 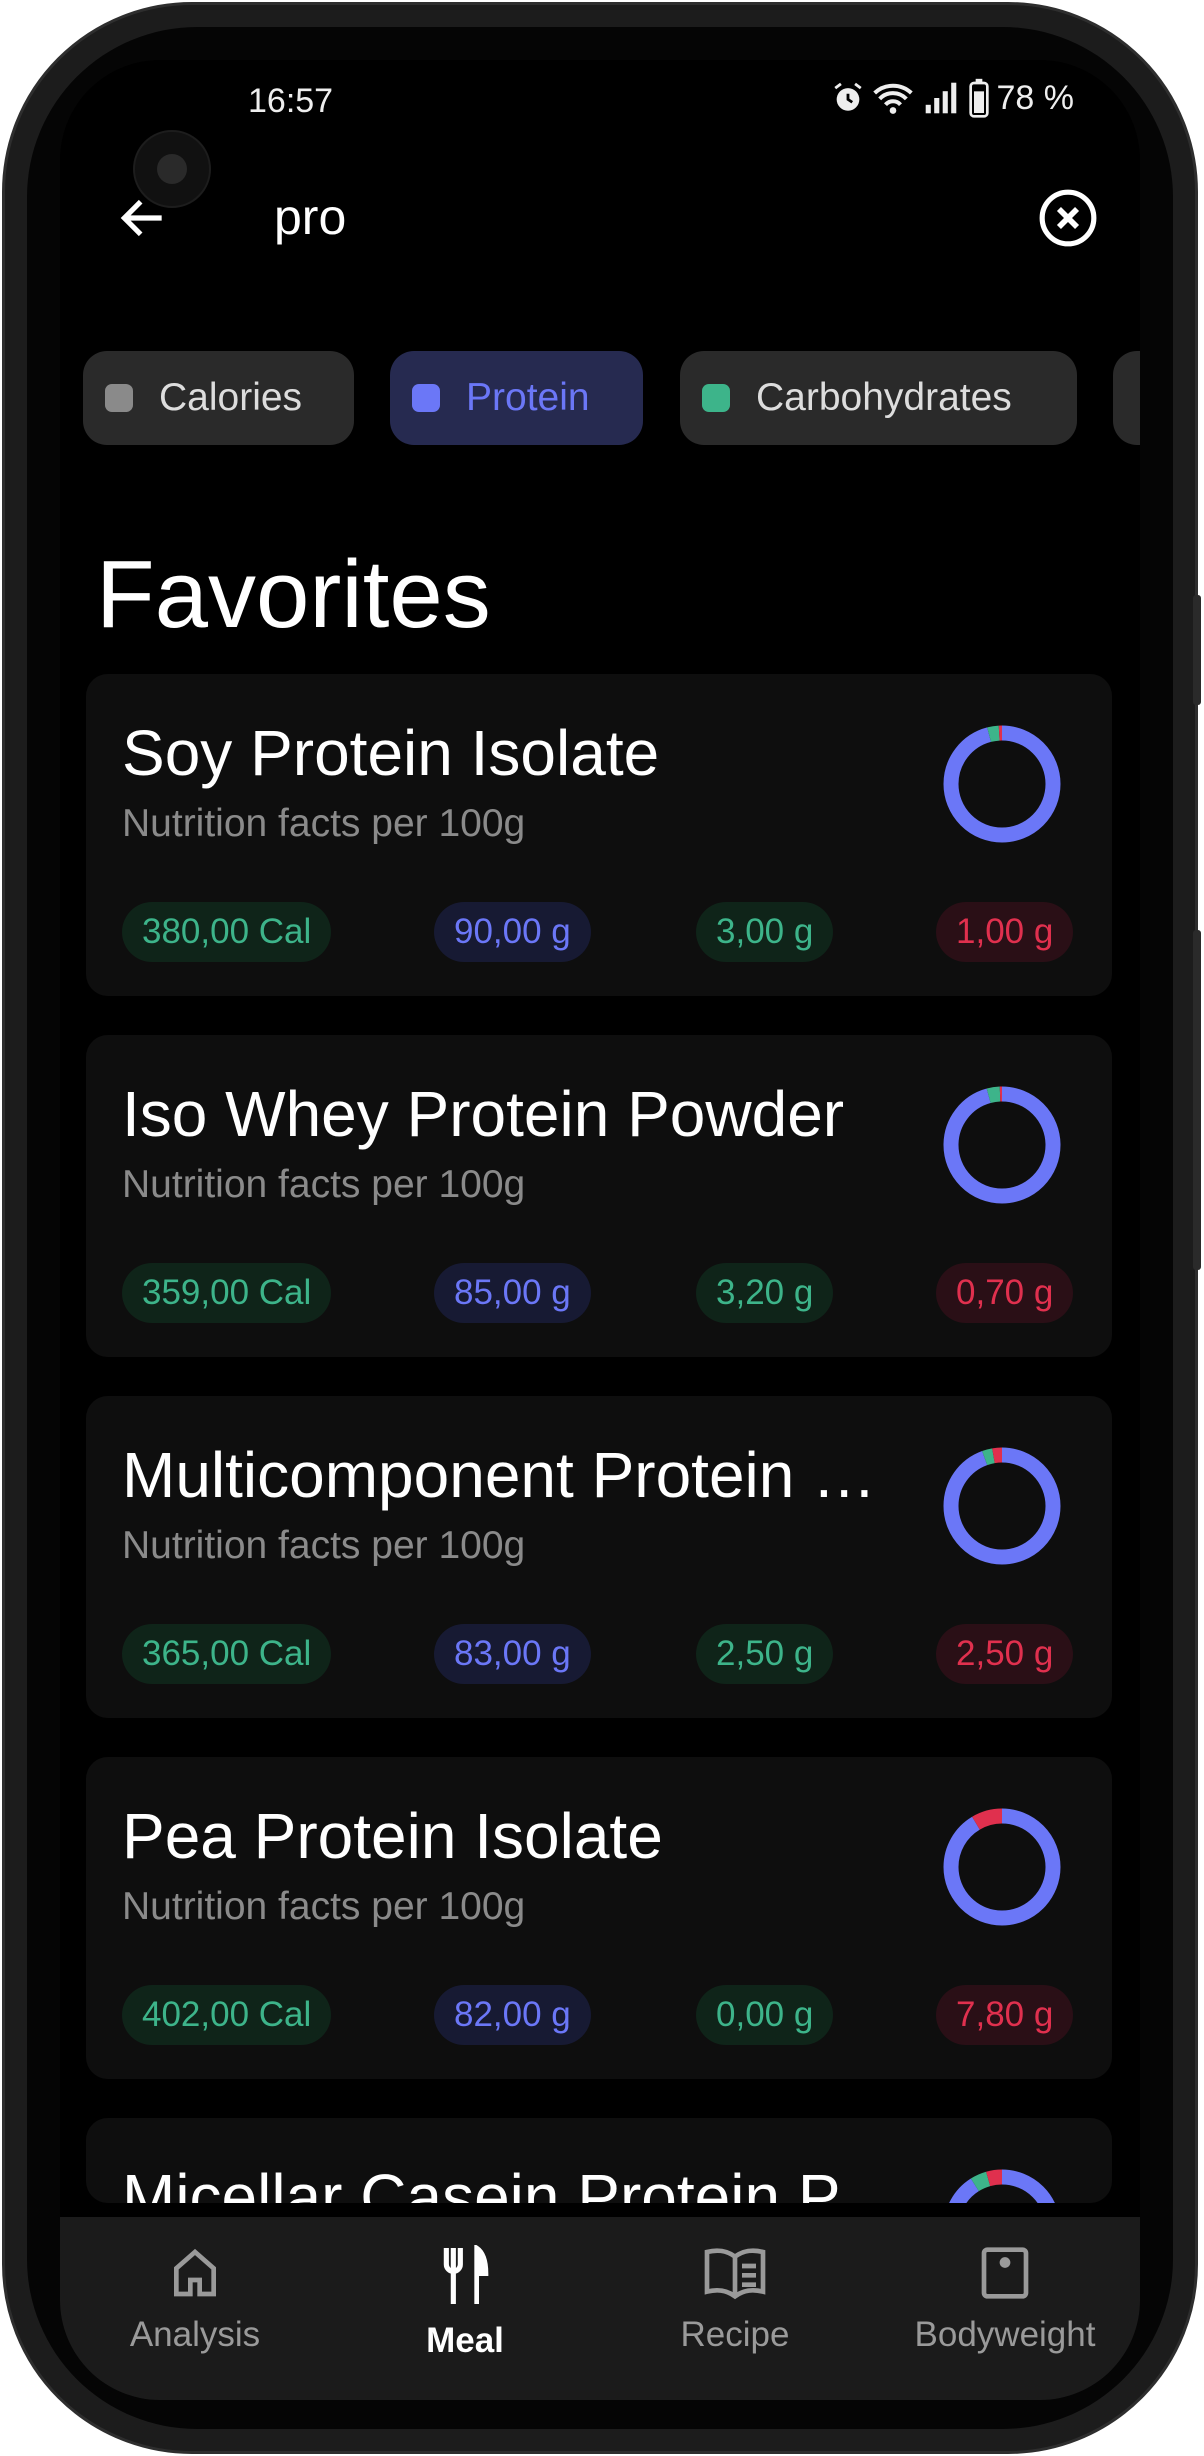 I want to click on battery-icon, so click(x=978, y=98).